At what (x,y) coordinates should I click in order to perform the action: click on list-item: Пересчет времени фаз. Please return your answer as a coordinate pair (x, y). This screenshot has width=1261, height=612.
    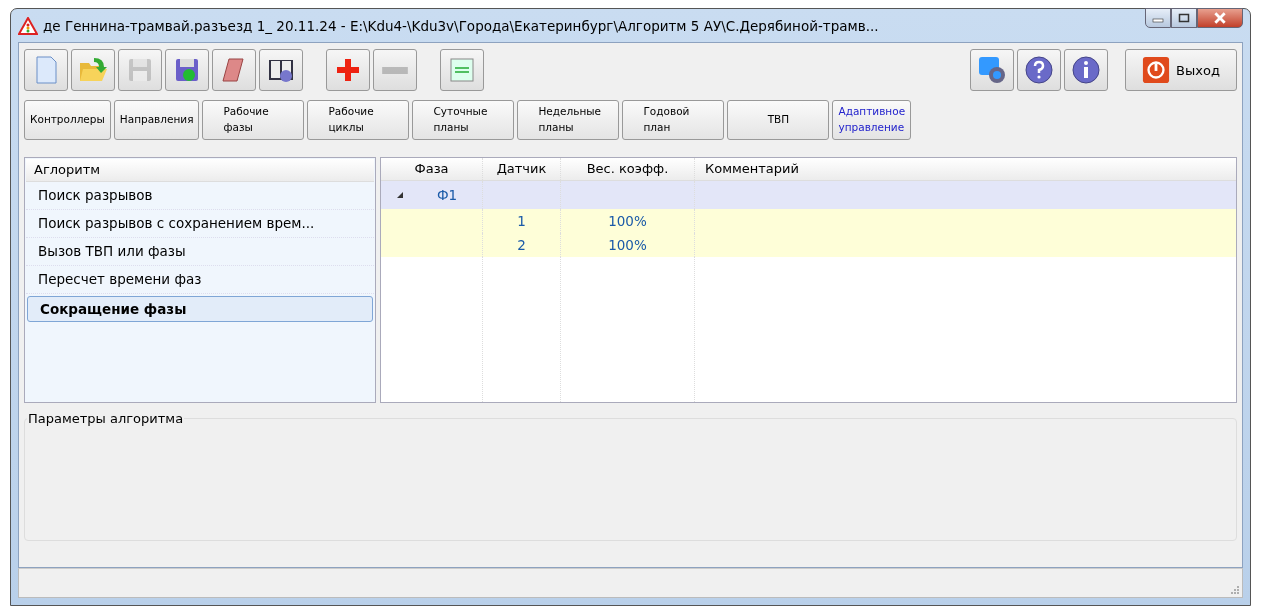
    Looking at the image, I should click on (200, 280).